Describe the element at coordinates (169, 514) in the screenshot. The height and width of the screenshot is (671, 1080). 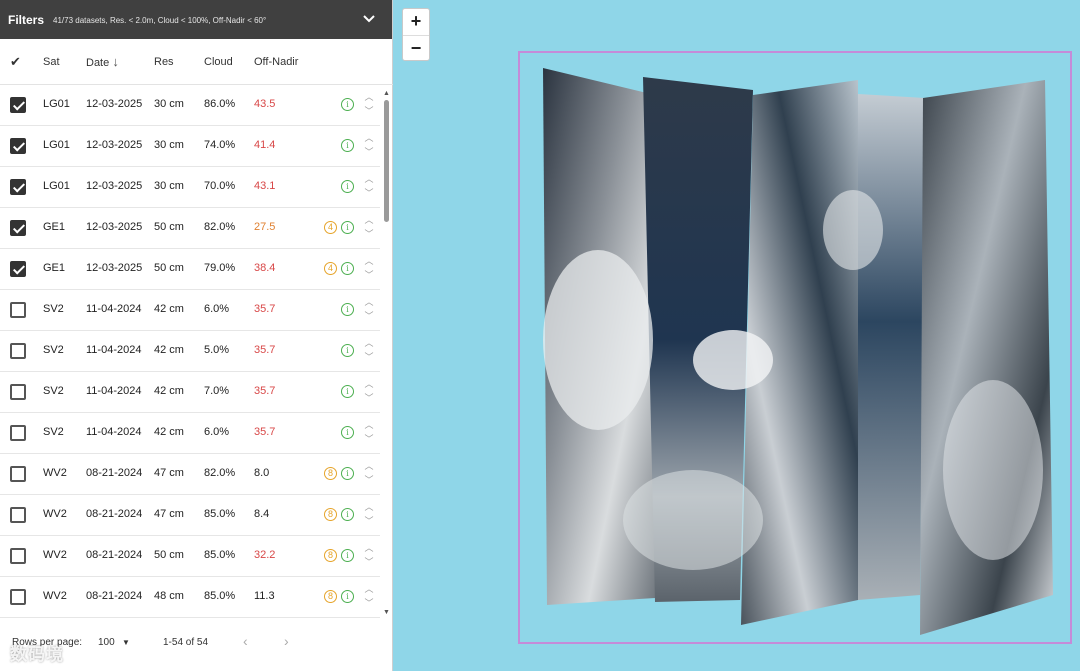
I see `cell-res: 47 cm` at that location.